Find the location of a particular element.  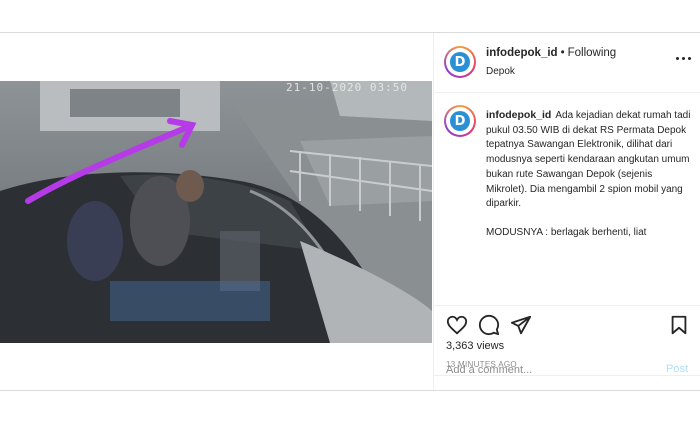

header-user-line: infodepok_id • Following is located at coordinates (551, 53).